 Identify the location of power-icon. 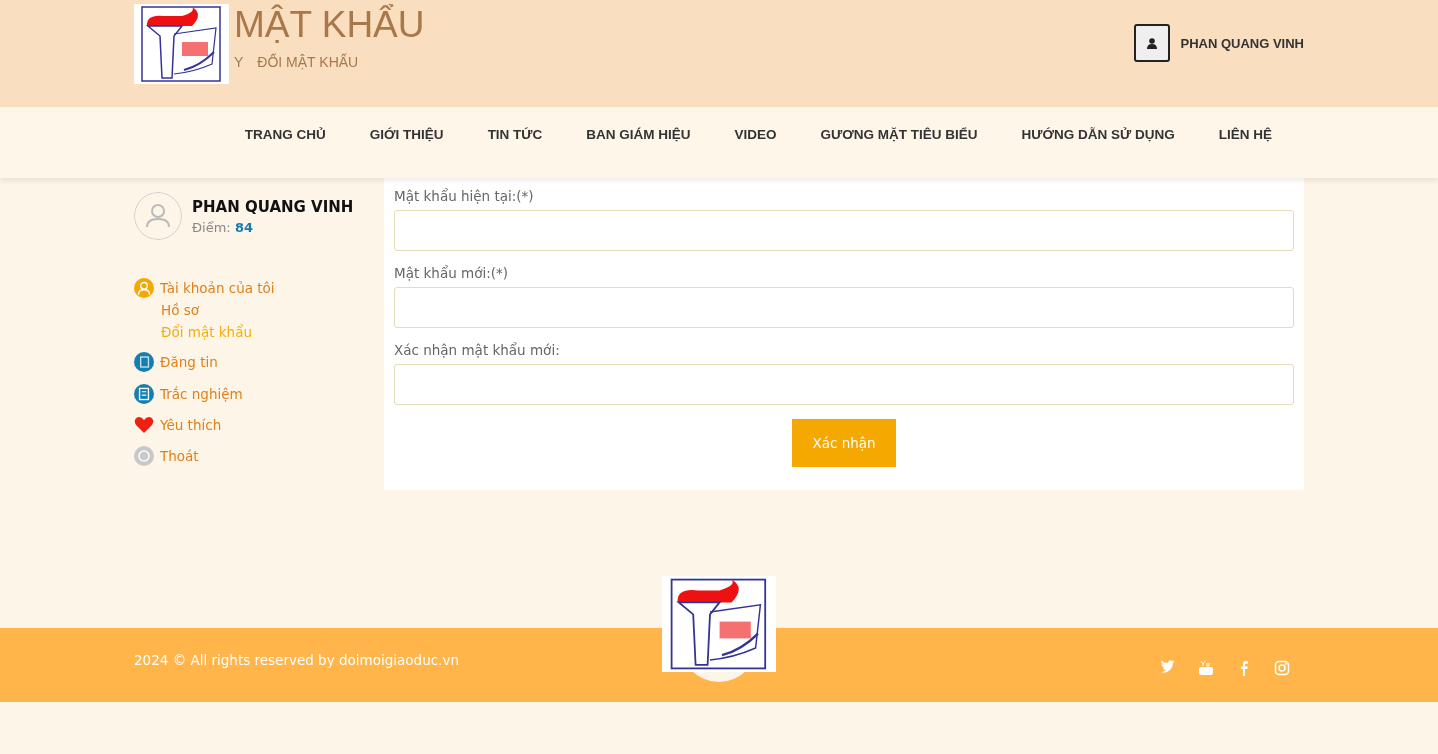
(144, 456).